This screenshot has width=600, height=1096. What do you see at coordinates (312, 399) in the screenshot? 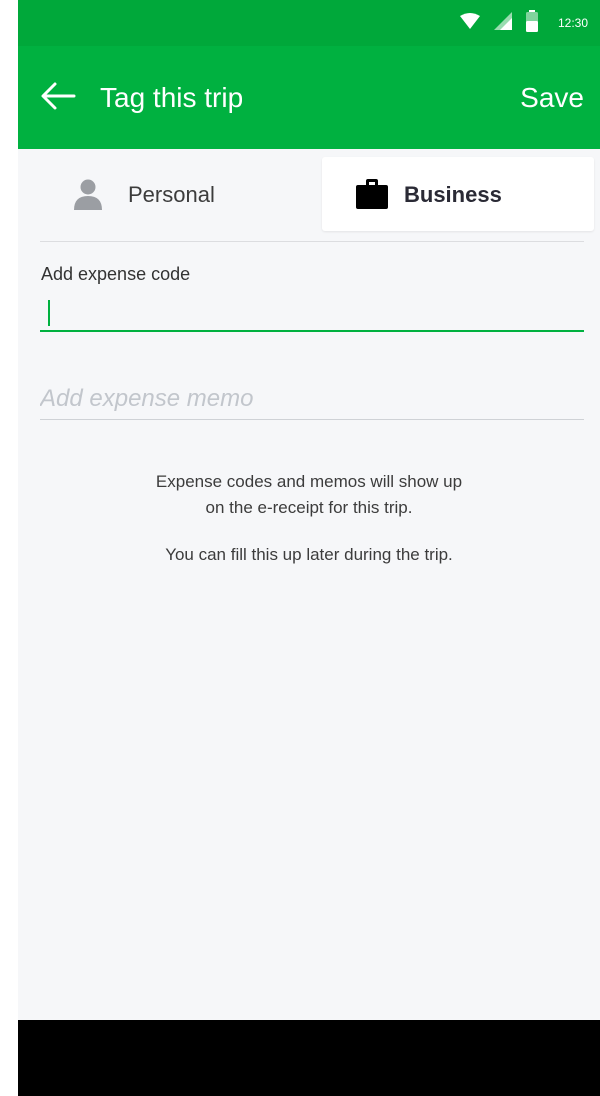
I see `expense-memo-input` at bounding box center [312, 399].